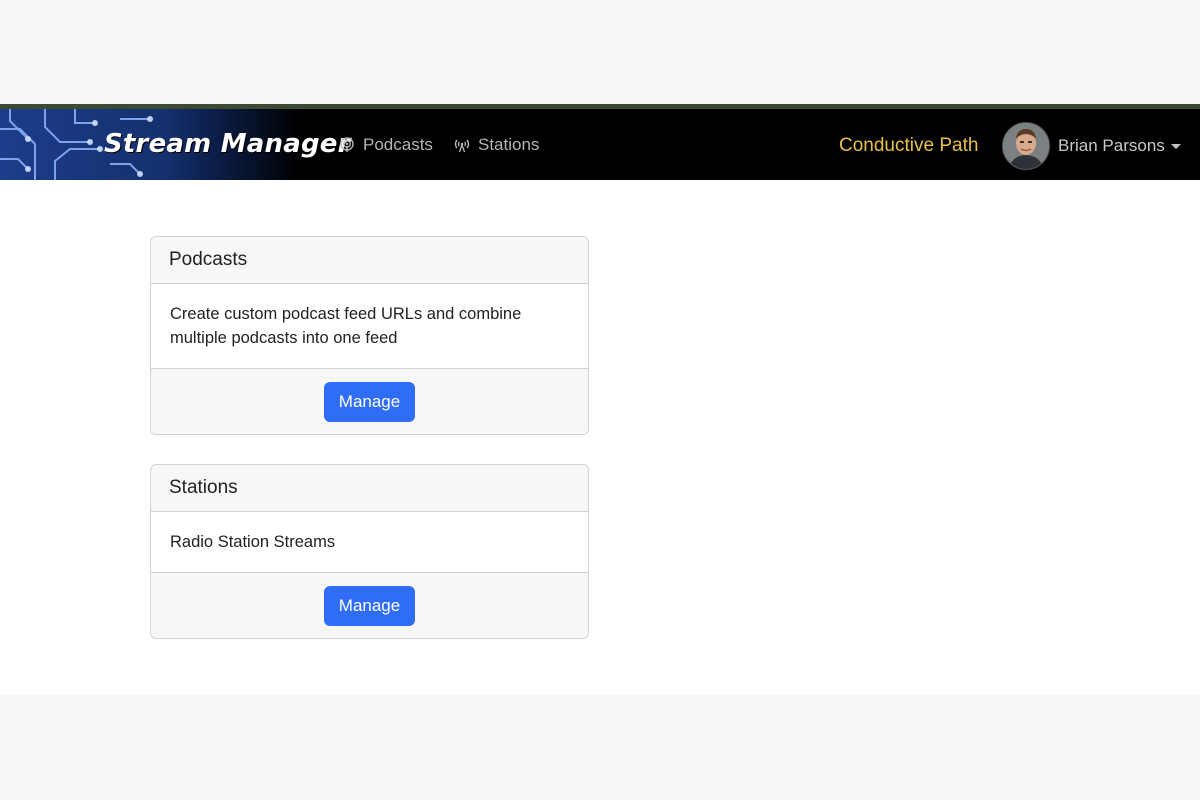 This screenshot has height=800, width=1200. I want to click on nav-link-podcasts: Podcasts, so click(386, 145).